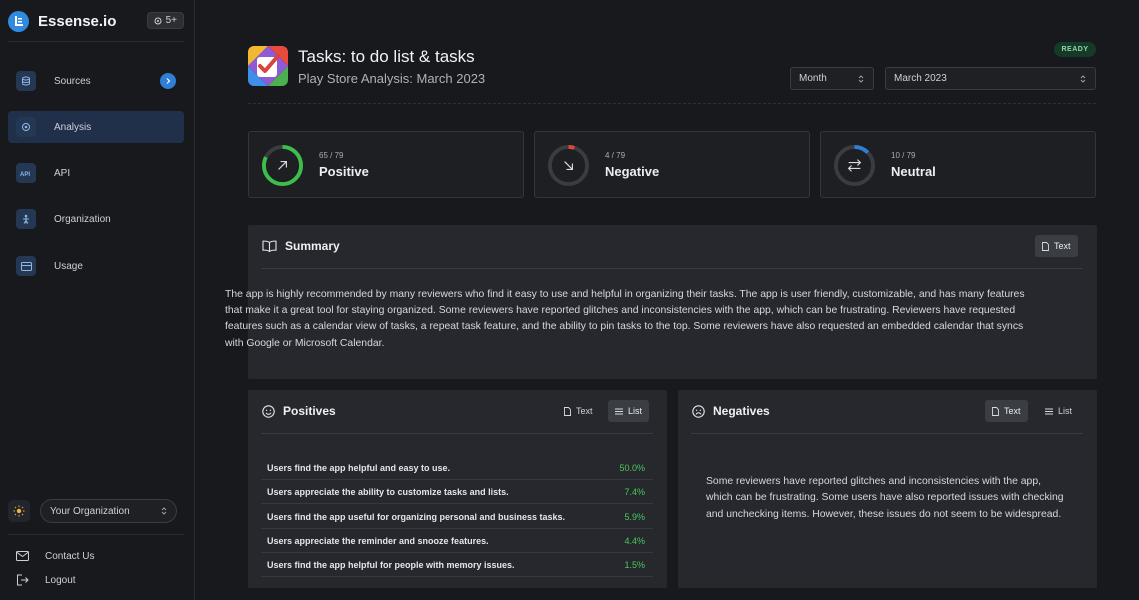  I want to click on api-icon: API, so click(26, 173).